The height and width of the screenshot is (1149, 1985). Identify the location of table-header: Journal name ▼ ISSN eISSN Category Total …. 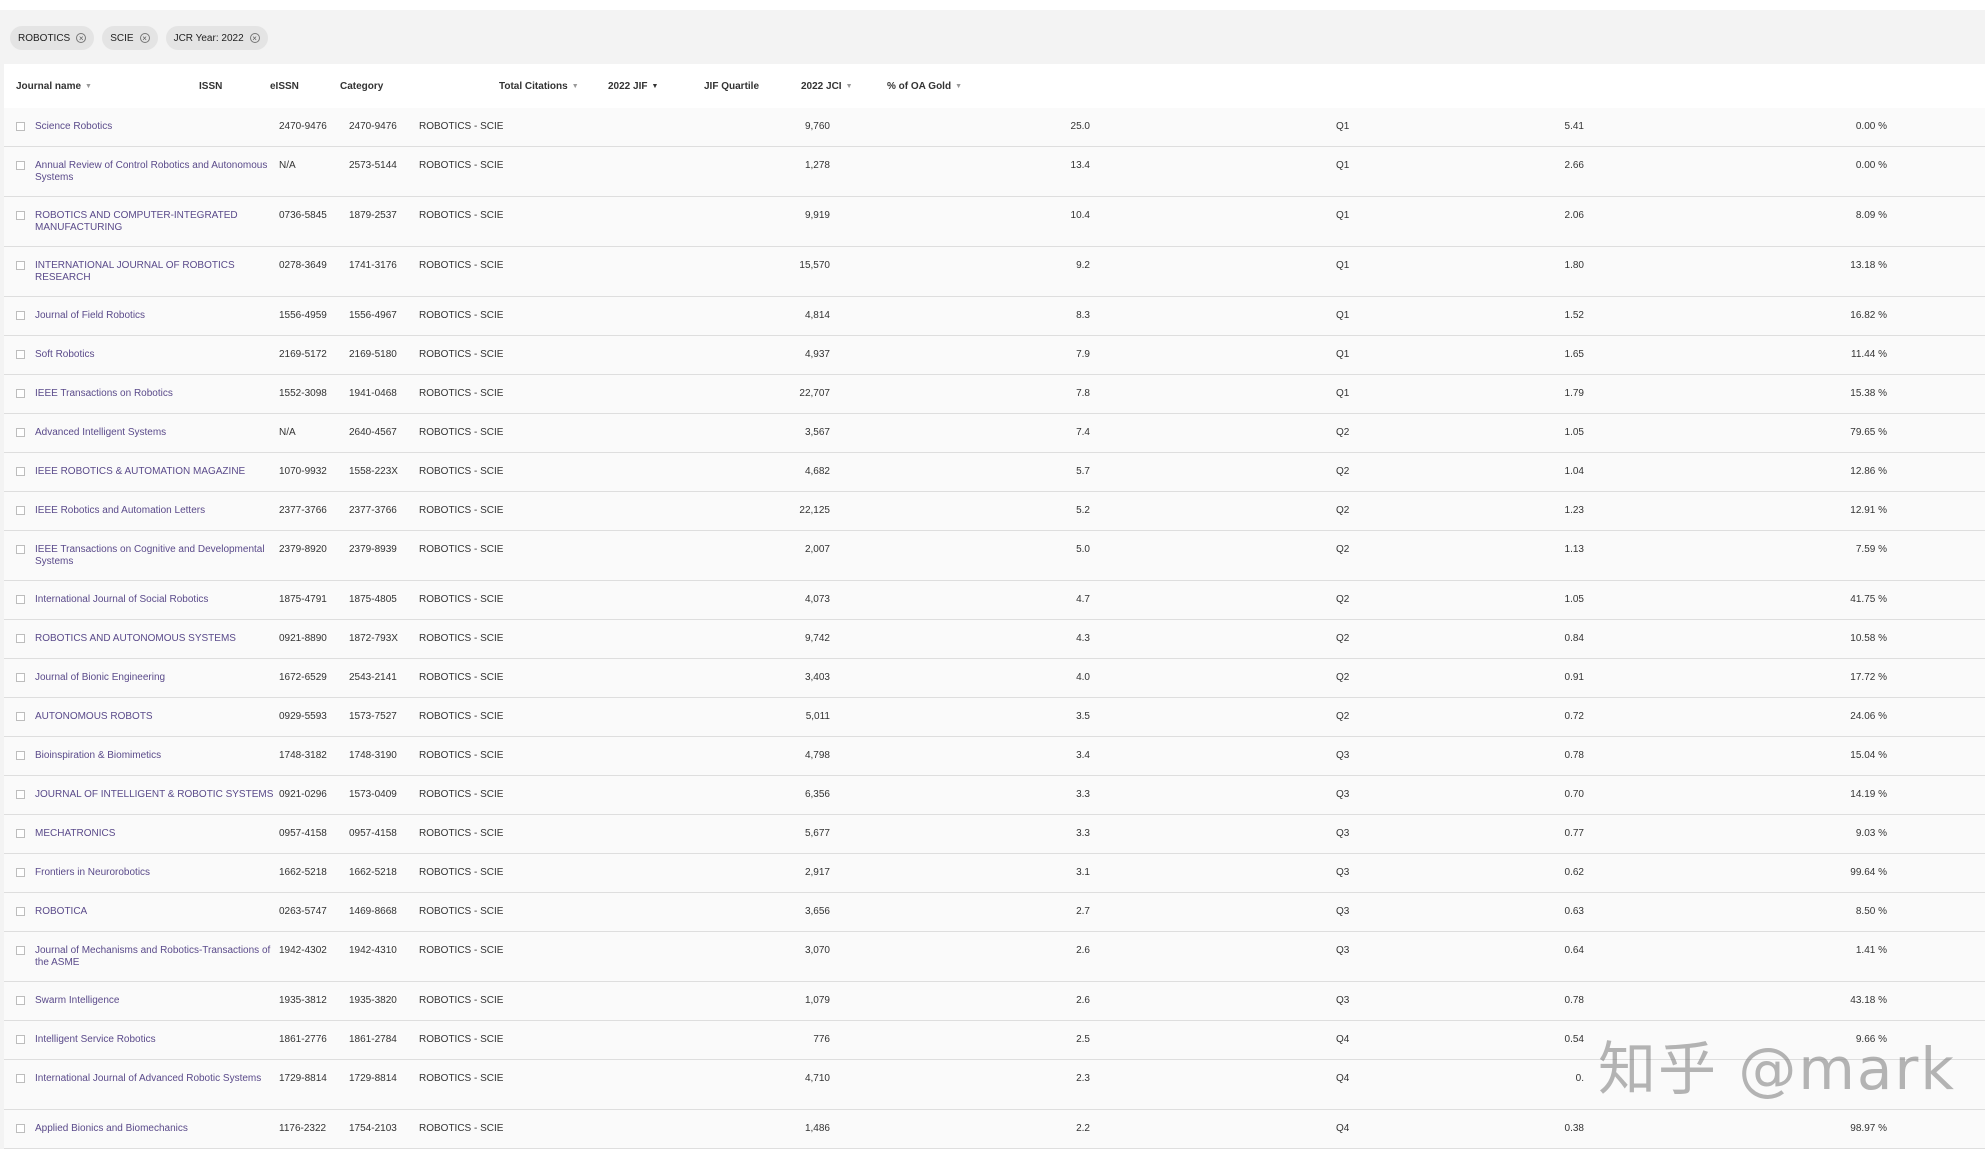
(994, 86).